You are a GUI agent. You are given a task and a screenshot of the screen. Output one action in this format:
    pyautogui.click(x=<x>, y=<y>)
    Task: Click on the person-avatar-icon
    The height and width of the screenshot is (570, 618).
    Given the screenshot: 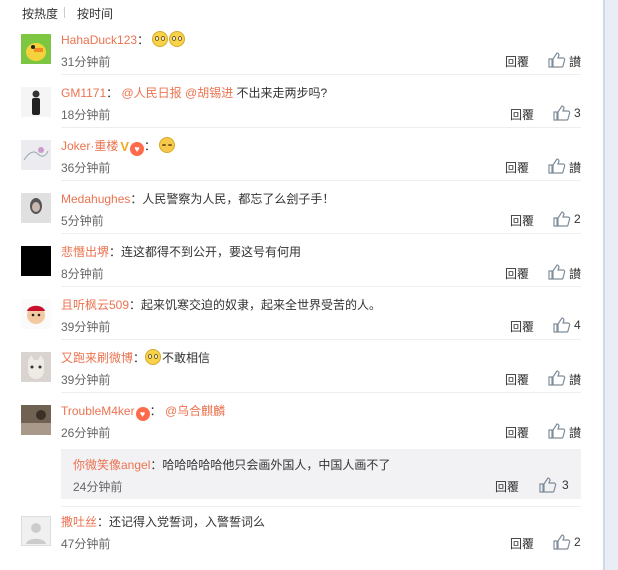 What is the action you would take?
    pyautogui.click(x=36, y=102)
    